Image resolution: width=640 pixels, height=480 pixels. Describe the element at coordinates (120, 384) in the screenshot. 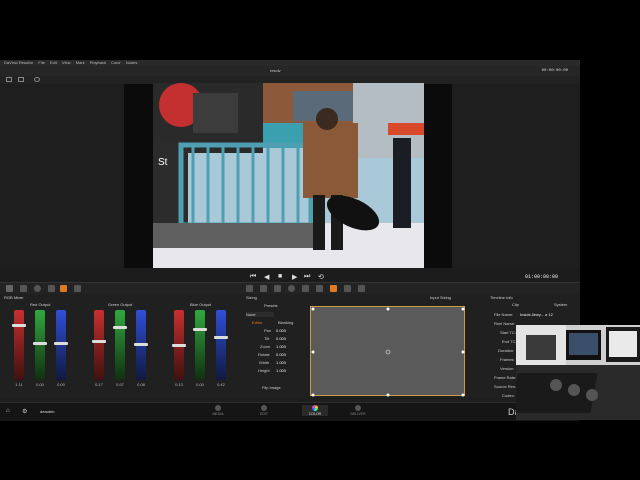

I see `green-output-green-value: 0.97` at that location.